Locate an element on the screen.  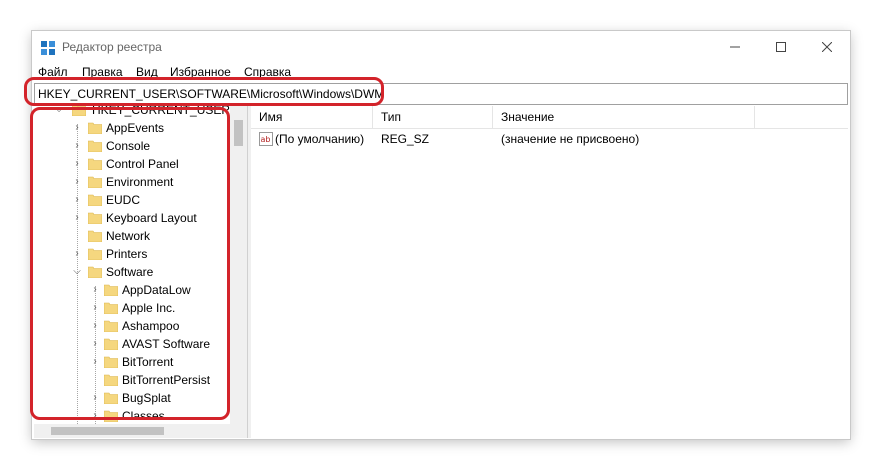
tree-item-bittorrentpersist: BitTorrentPersist is located at coordinates (134, 380).